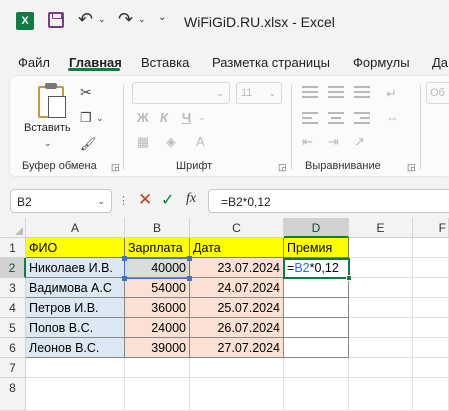  I want to click on underline-dropdown-icon: ⌄, so click(202, 117).